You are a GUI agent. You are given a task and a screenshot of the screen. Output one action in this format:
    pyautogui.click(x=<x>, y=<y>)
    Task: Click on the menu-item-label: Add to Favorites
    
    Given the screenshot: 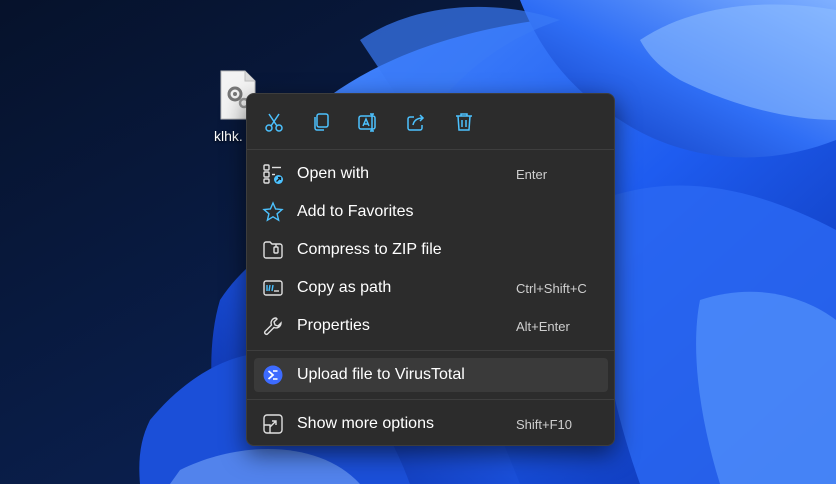 What is the action you would take?
    pyautogui.click(x=355, y=211)
    